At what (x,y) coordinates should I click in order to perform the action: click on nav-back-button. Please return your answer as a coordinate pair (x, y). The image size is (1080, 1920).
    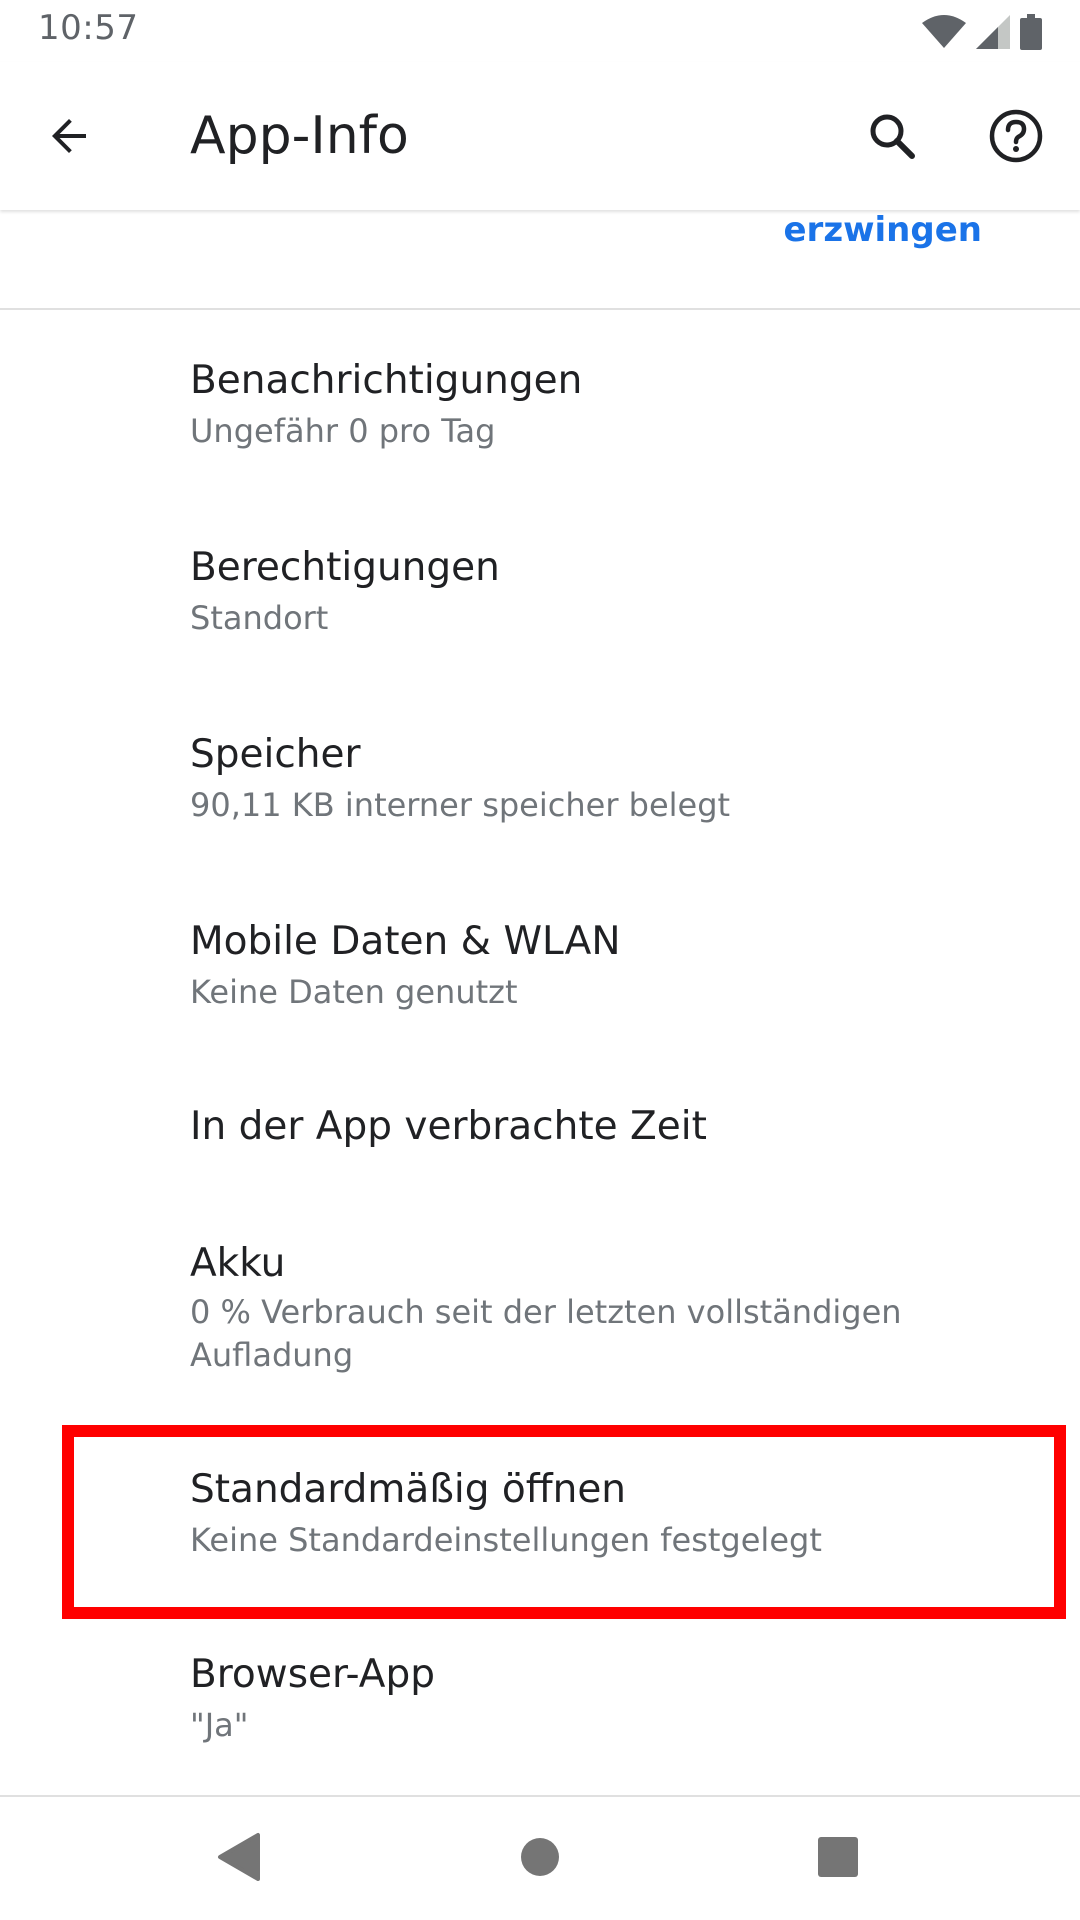
    Looking at the image, I should click on (238, 1857).